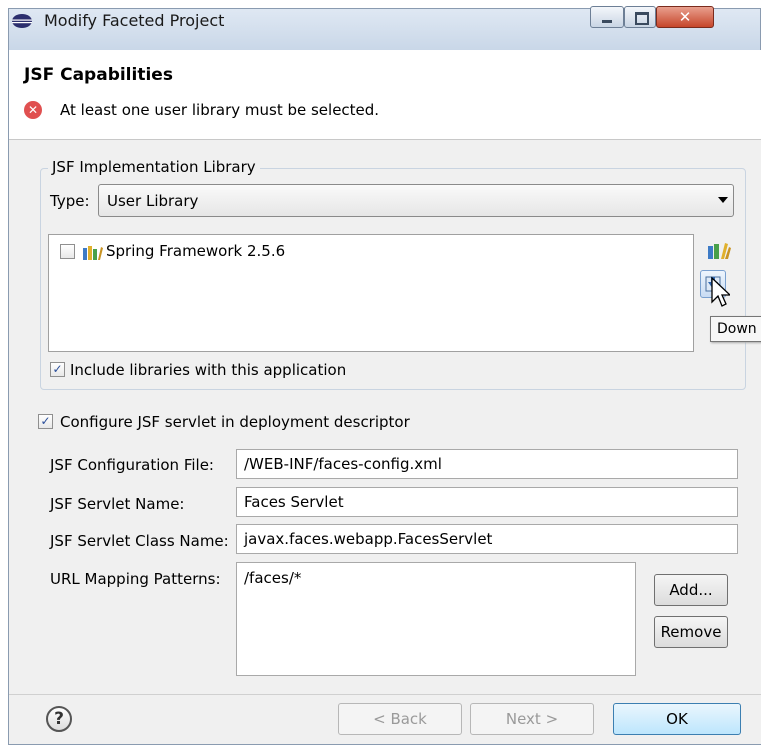 The image size is (761, 753). I want to click on servlet-class-field: javax.faces.webapp.FacesServlet, so click(487, 539).